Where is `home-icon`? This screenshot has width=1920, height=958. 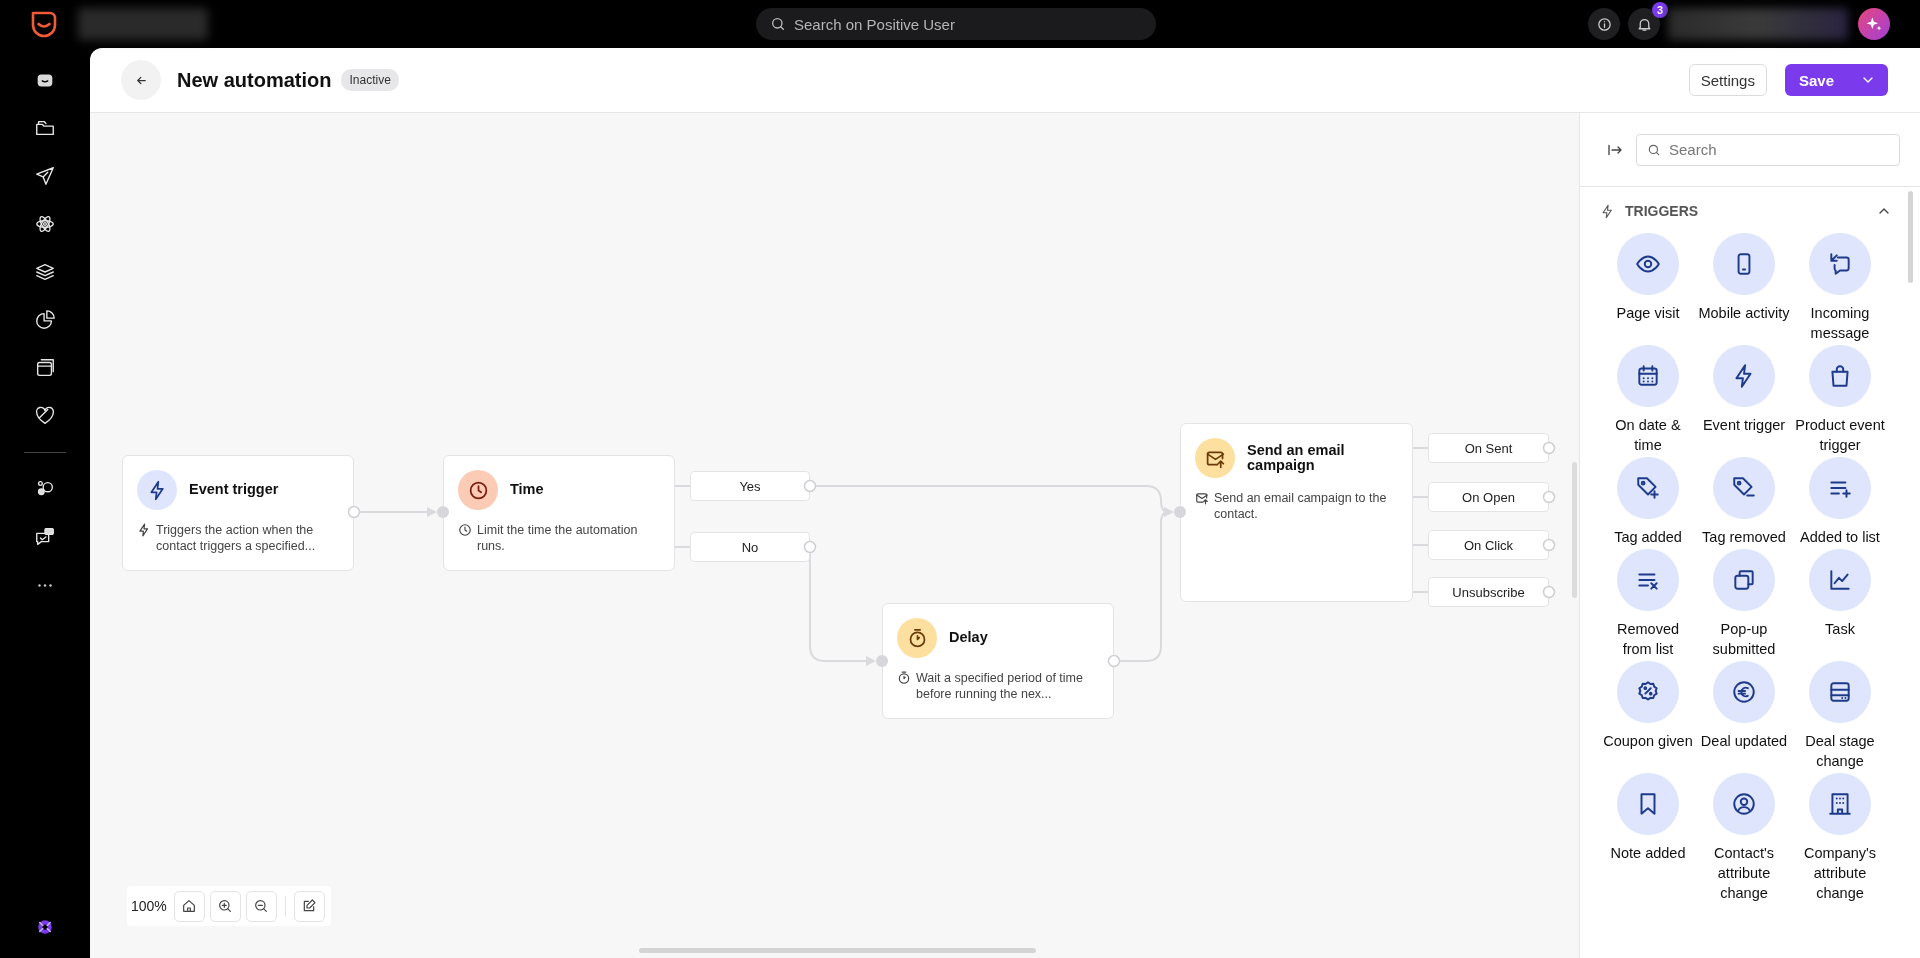
home-icon is located at coordinates (189, 906).